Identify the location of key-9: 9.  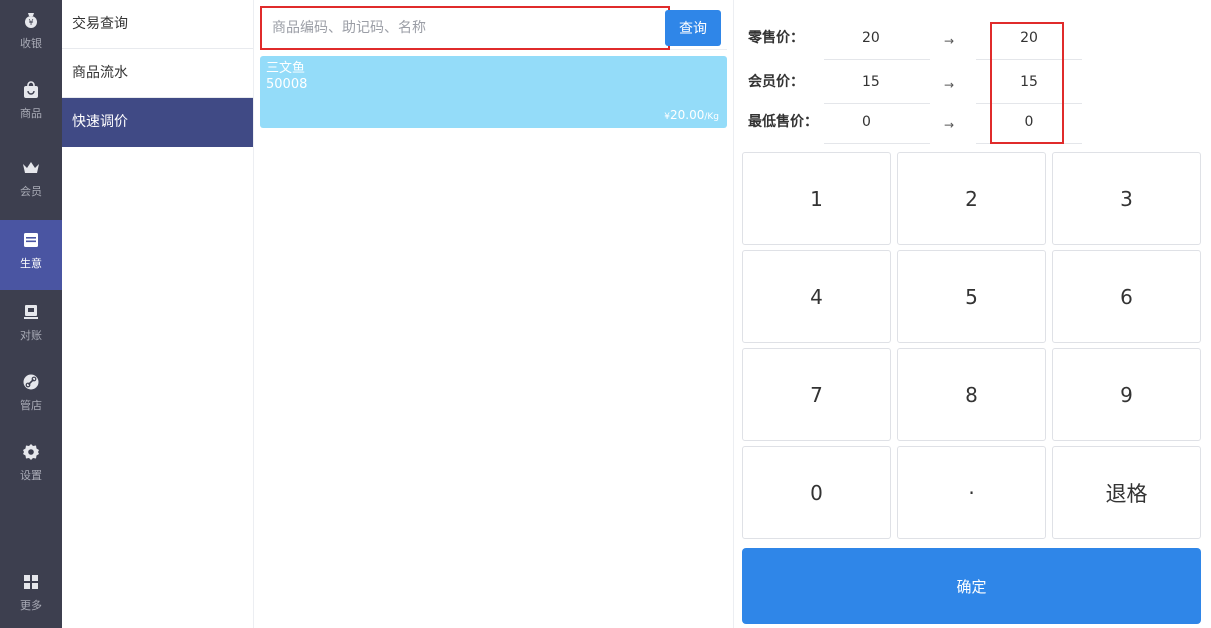
(1126, 394).